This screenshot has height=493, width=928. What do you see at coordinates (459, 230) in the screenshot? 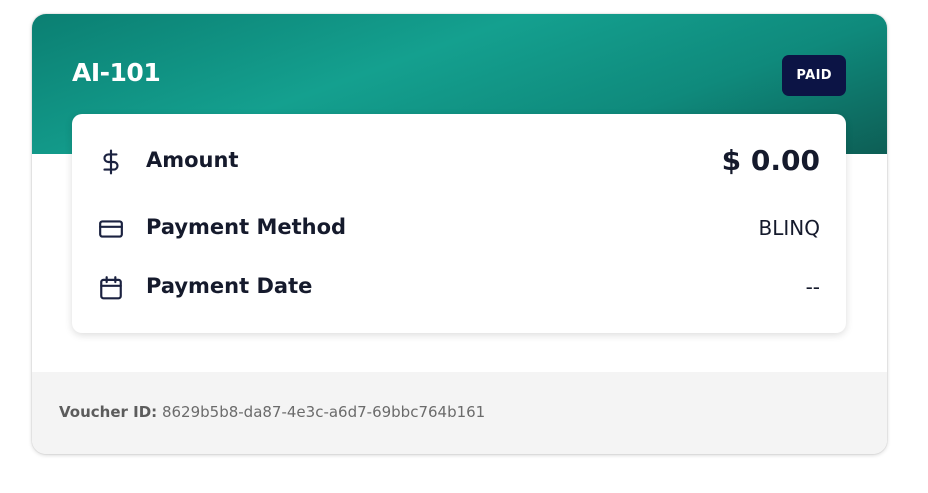
I see `payment-method-row: Payment Method BLINQ` at bounding box center [459, 230].